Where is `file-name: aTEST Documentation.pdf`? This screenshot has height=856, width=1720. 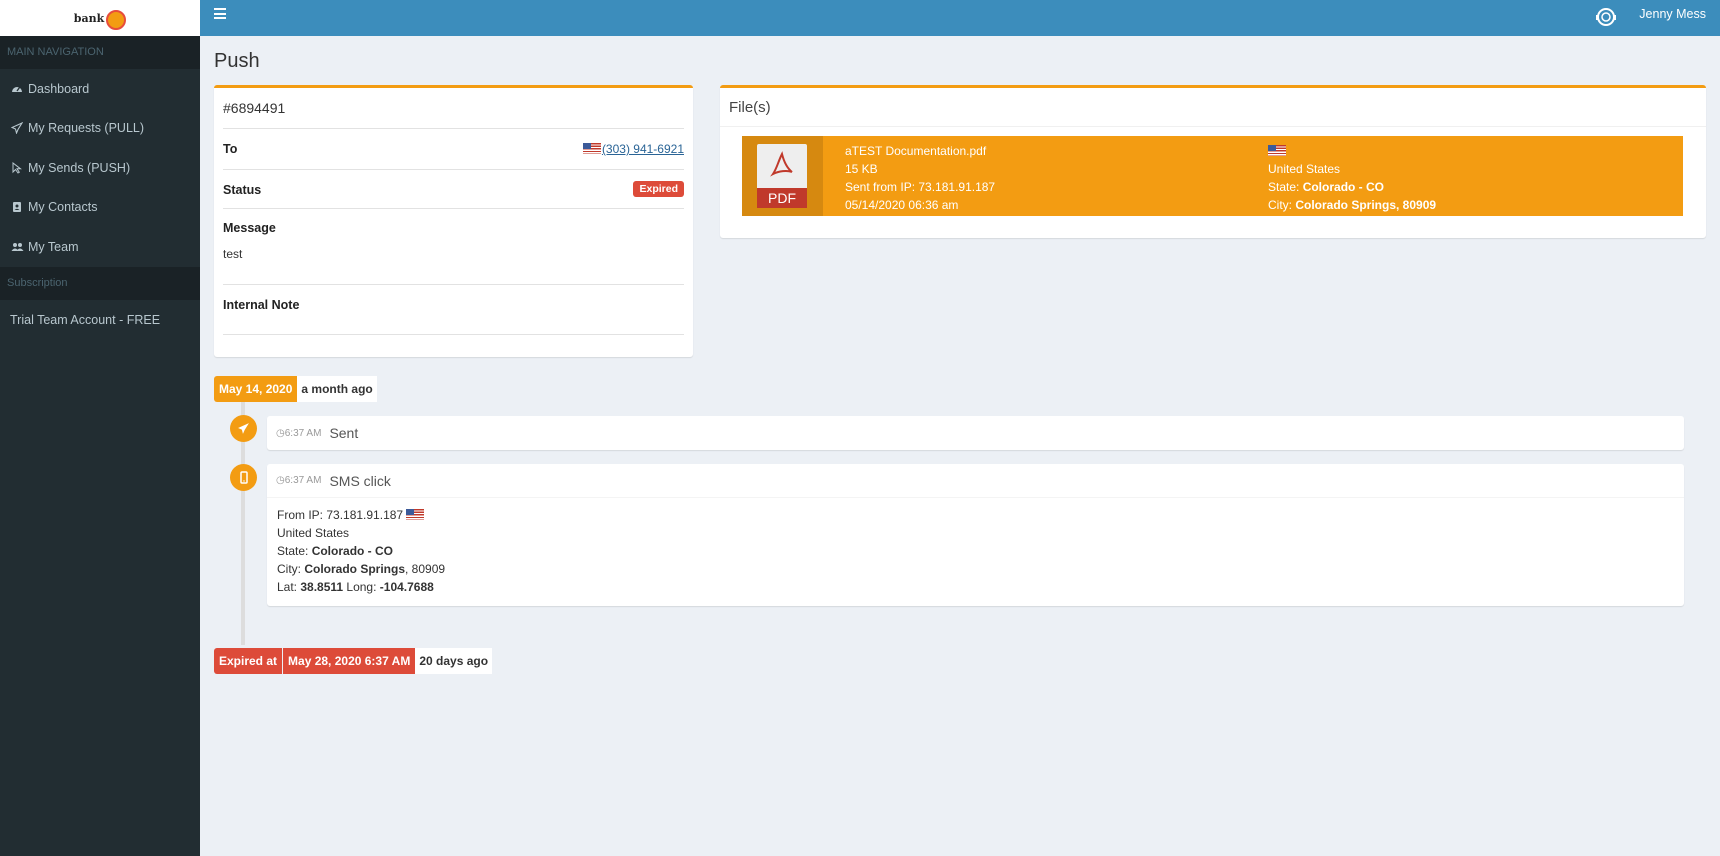 file-name: aTEST Documentation.pdf is located at coordinates (920, 151).